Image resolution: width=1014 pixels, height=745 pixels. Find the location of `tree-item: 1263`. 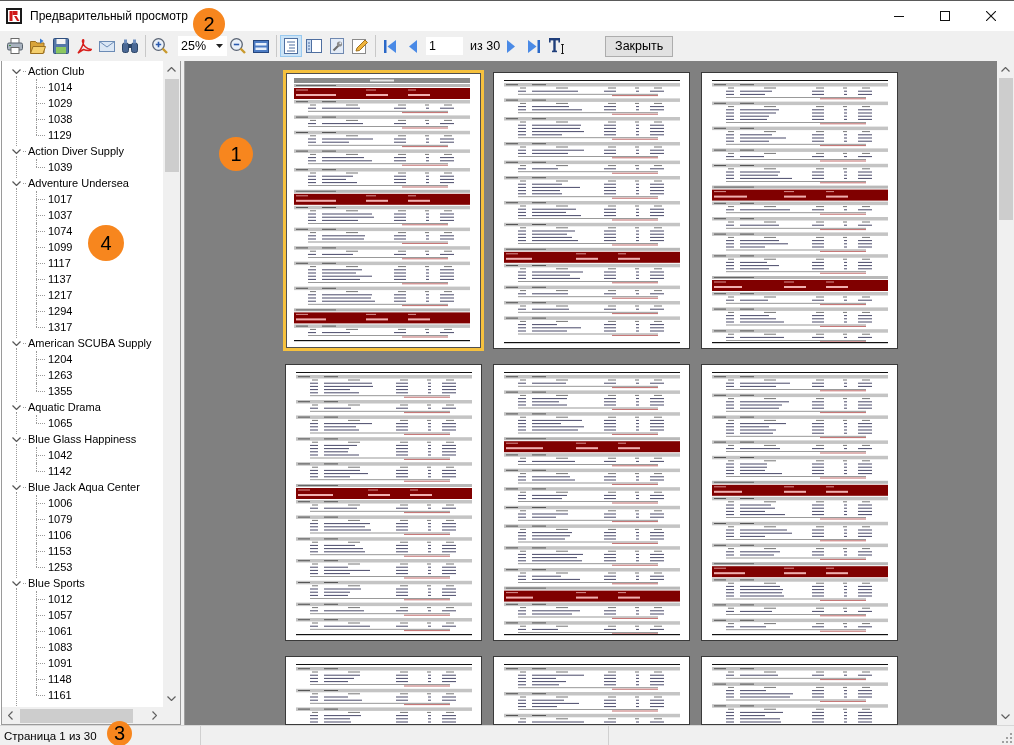

tree-item: 1263 is located at coordinates (60, 375).